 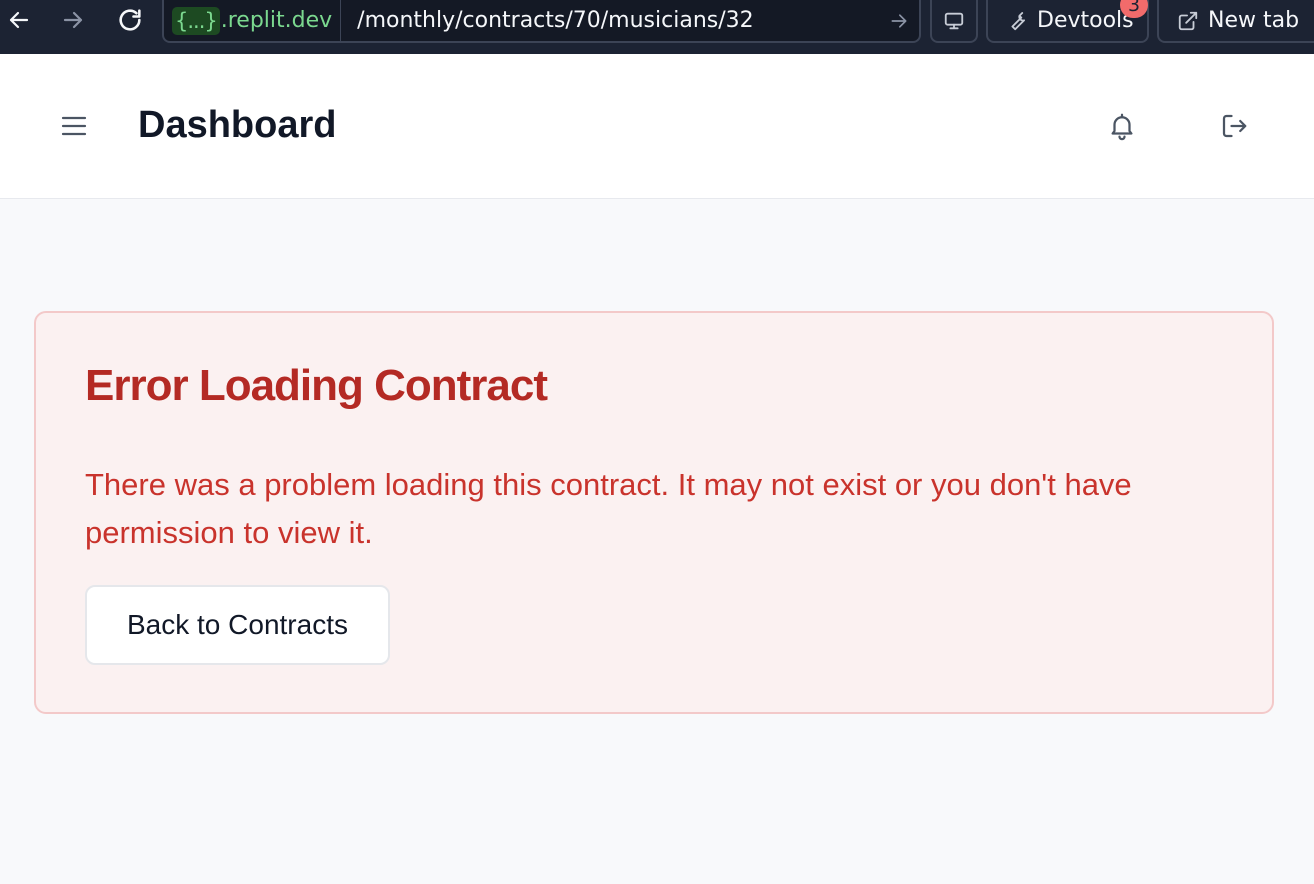 I want to click on logout-icon, so click(x=1234, y=126).